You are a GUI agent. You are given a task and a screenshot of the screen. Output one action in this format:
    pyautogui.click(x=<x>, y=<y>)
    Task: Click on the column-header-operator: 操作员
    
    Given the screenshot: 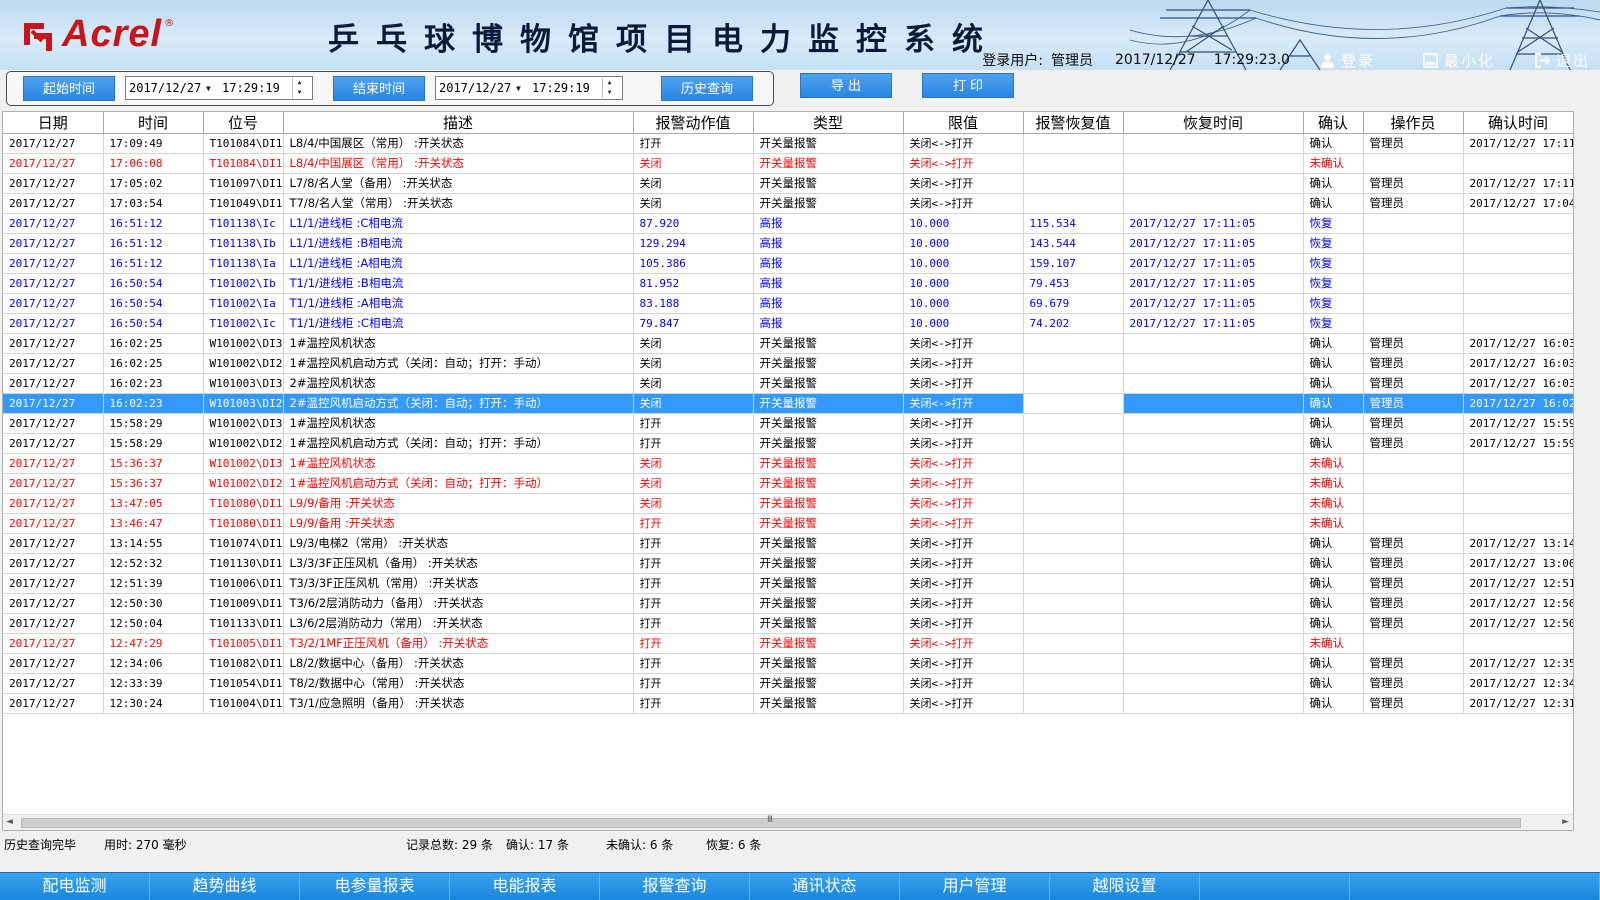 What is the action you would take?
    pyautogui.click(x=1413, y=123)
    